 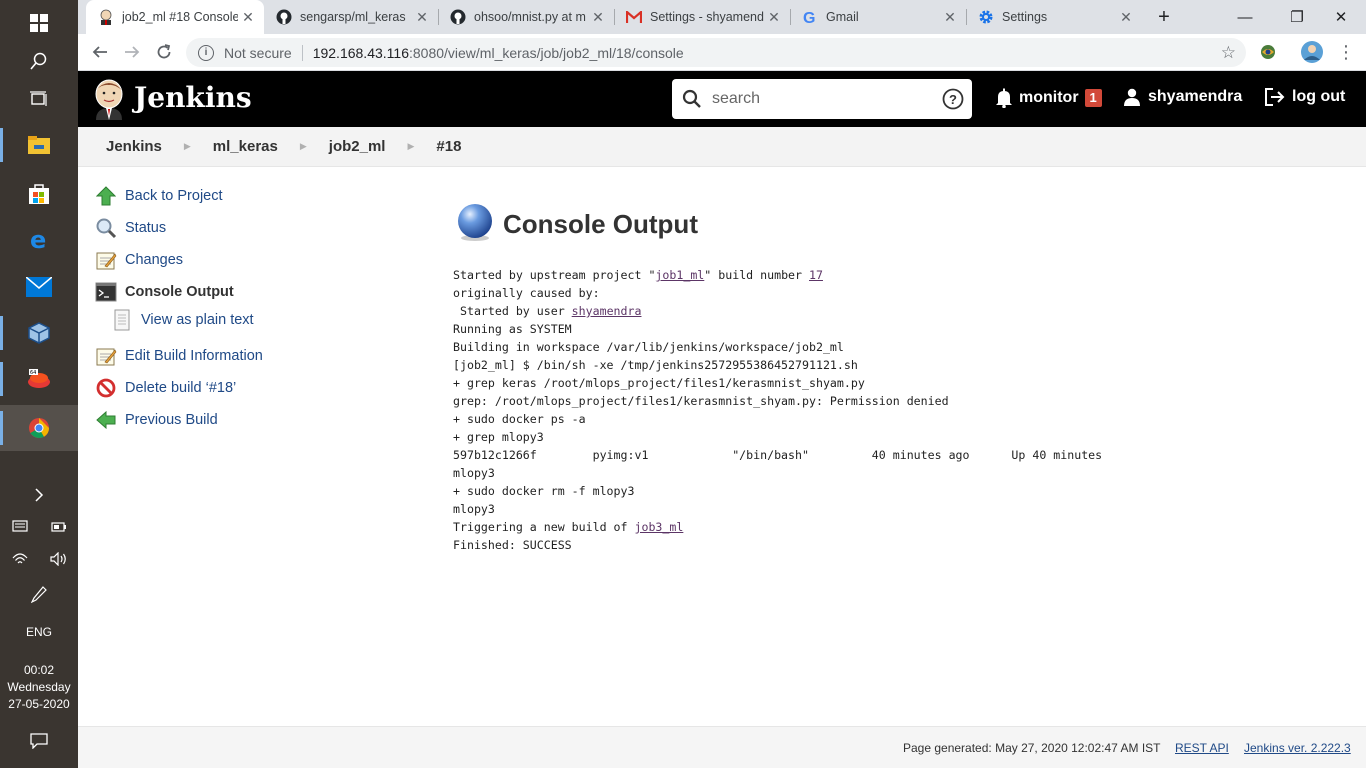 I want to click on language-indicator: ENG, so click(x=39, y=632).